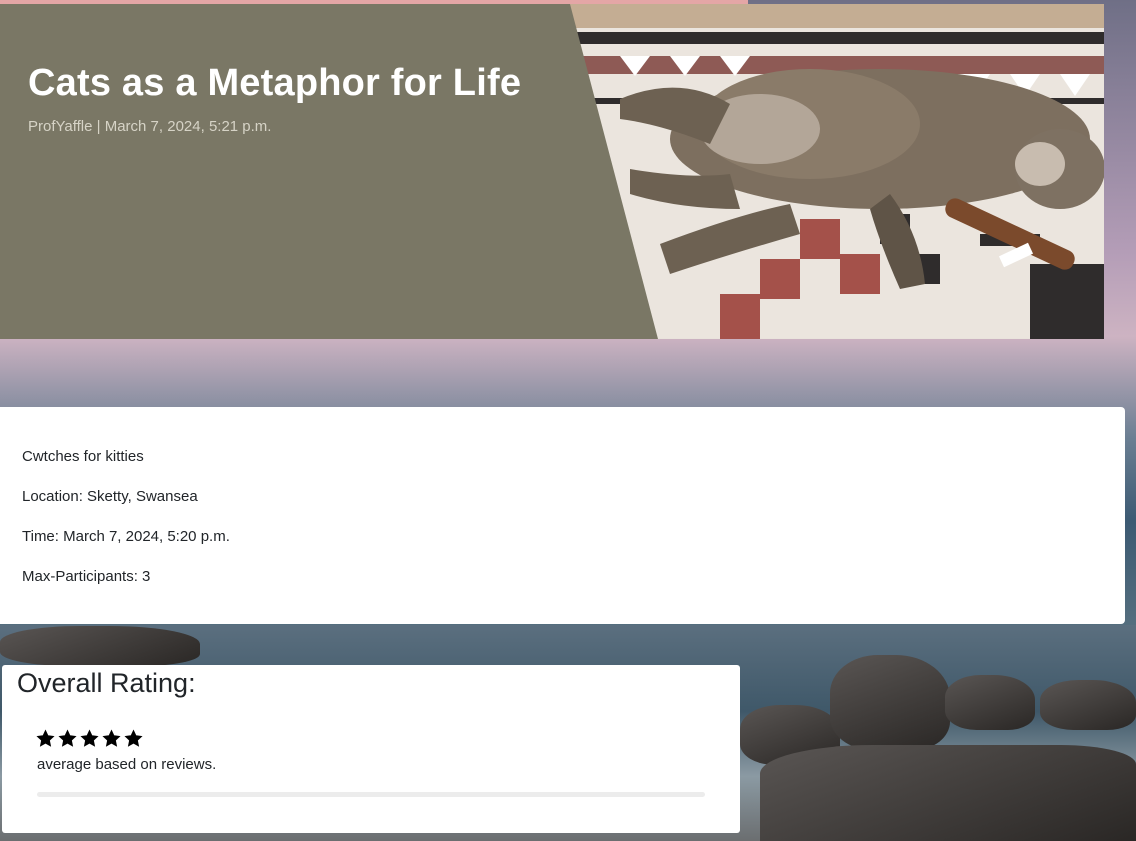  Describe the element at coordinates (275, 83) in the screenshot. I see `post-title: Cats as a Metaphor for Life` at that location.